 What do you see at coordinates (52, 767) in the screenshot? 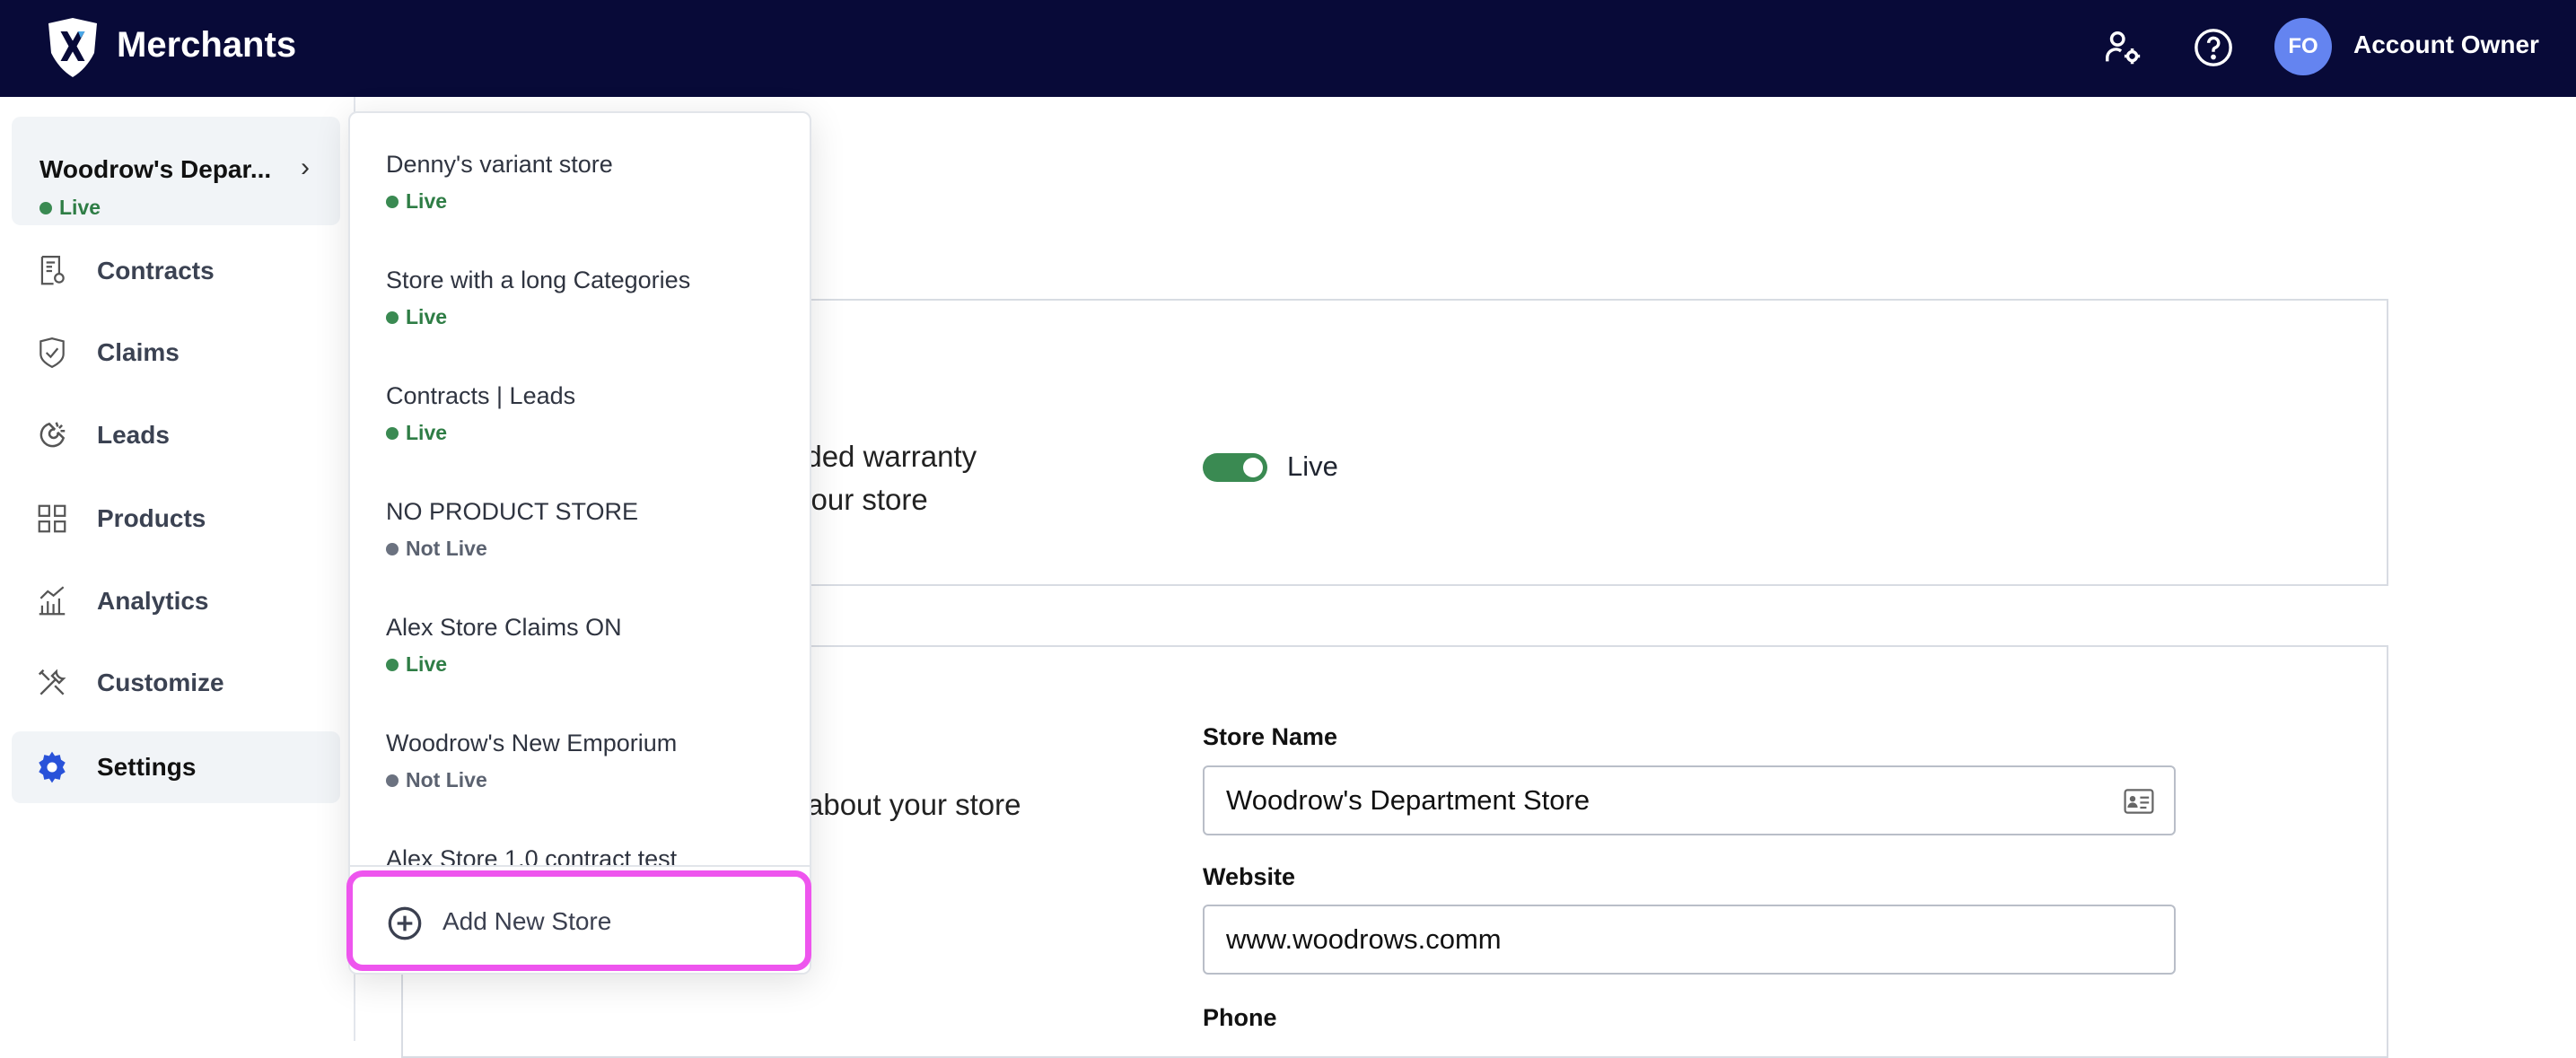
I see `gear-icon` at bounding box center [52, 767].